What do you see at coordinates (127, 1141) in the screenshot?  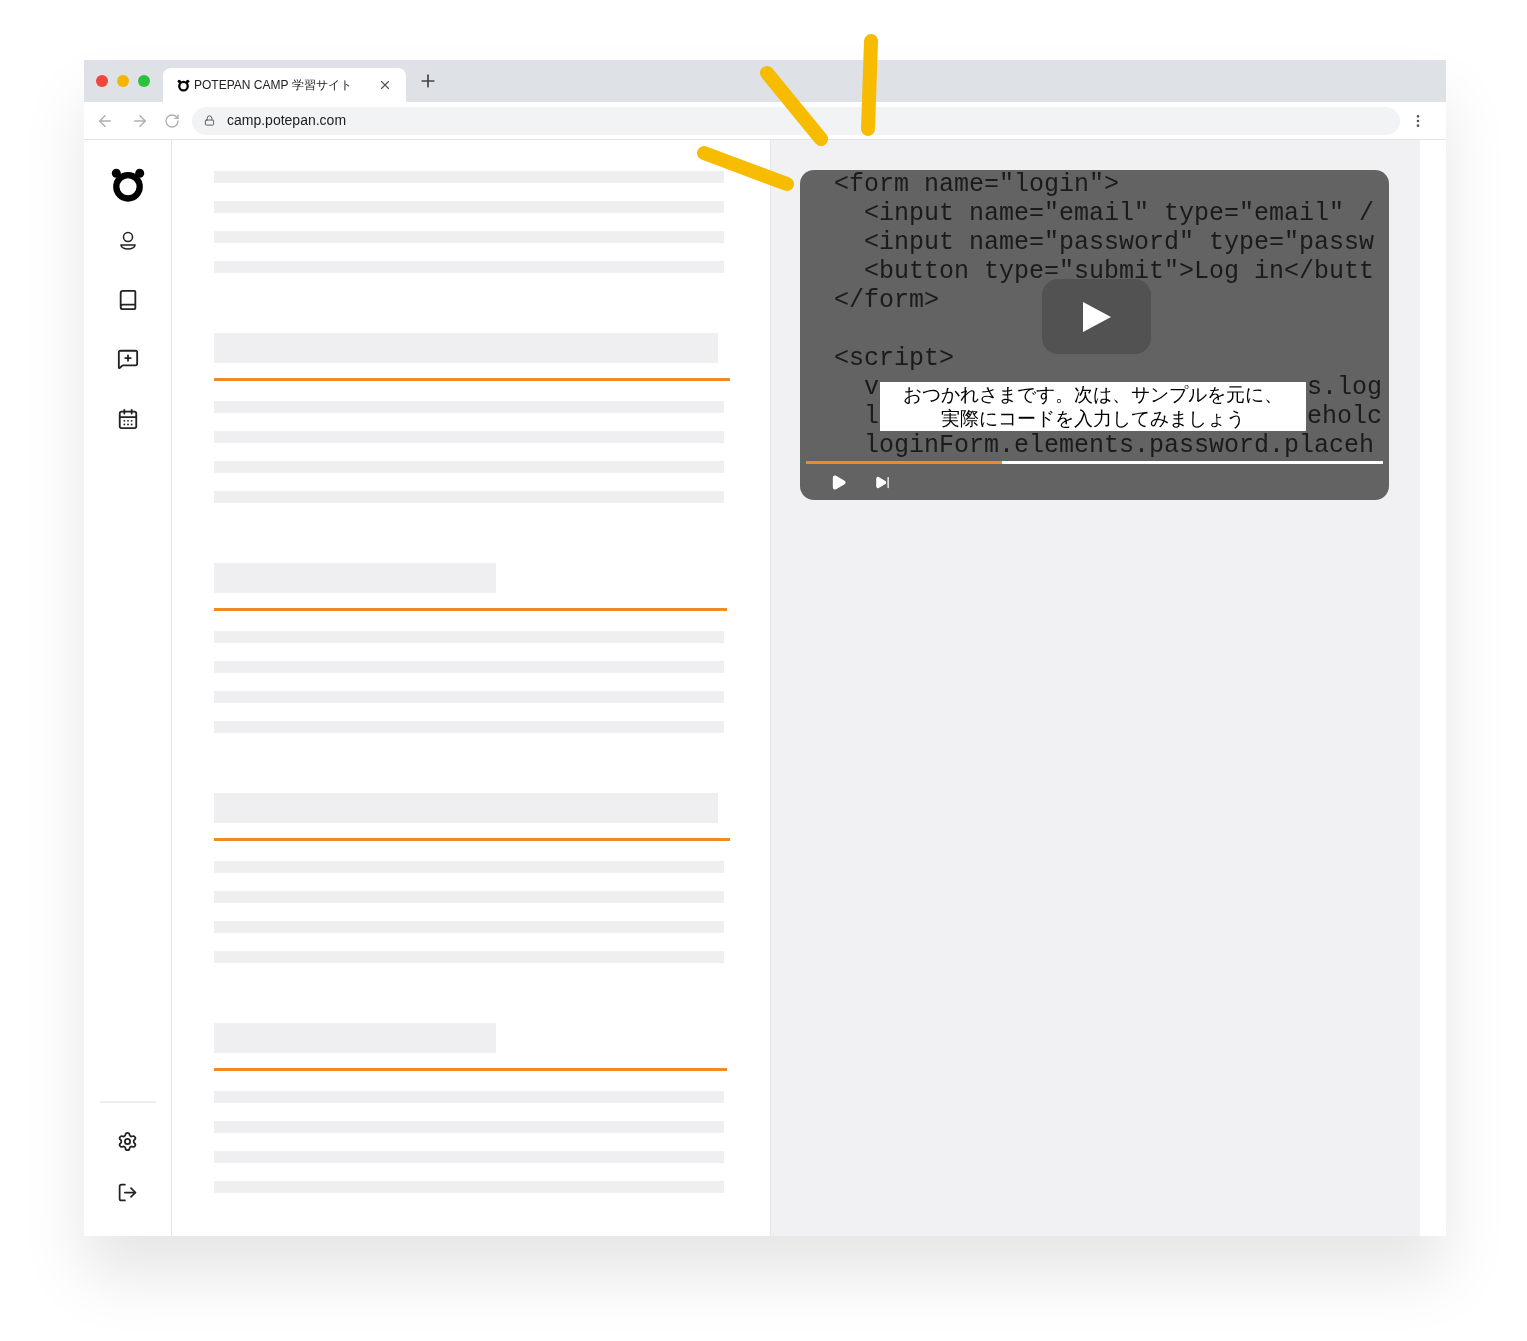 I see `settings-icon` at bounding box center [127, 1141].